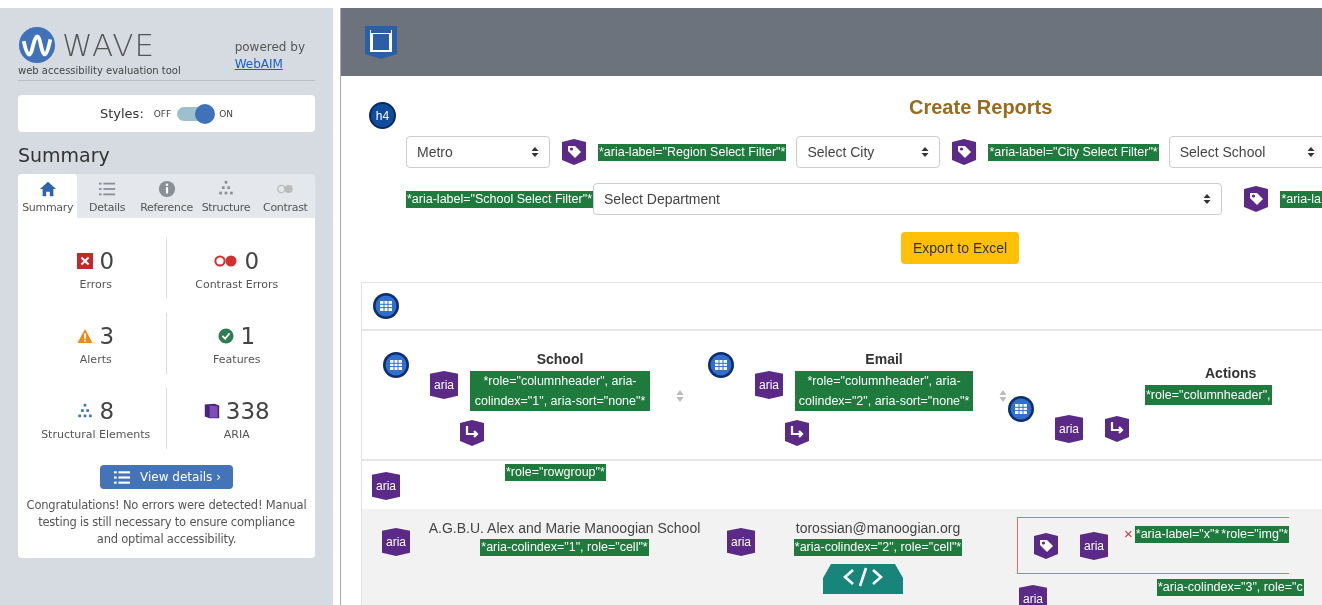  I want to click on summary-heading: Summary, so click(64, 155).